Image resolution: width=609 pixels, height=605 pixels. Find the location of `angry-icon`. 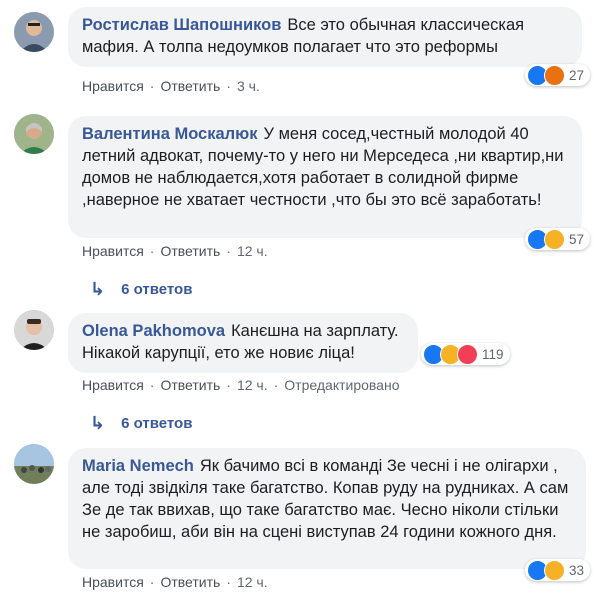

angry-icon is located at coordinates (554, 75).